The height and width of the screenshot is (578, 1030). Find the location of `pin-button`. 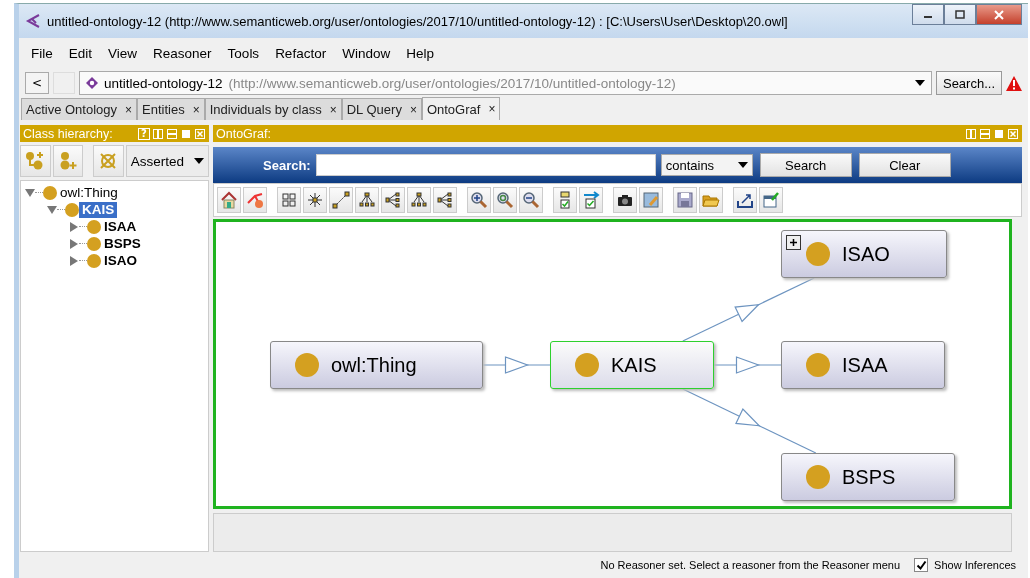

pin-button is located at coordinates (771, 200).